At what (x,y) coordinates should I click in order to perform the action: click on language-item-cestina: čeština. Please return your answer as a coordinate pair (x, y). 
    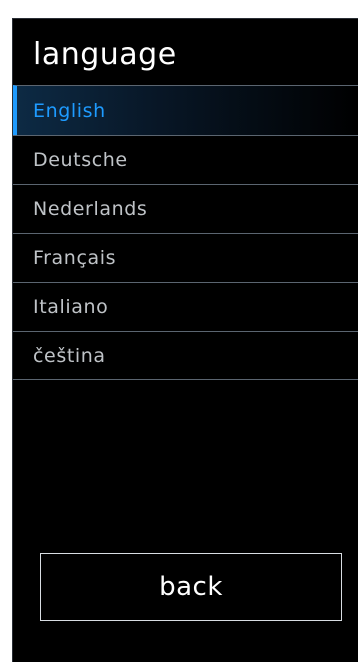
    Looking at the image, I should click on (185, 355).